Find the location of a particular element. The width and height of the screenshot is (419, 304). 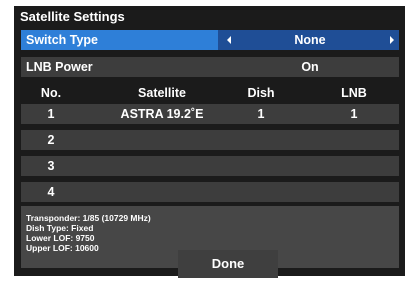

lnb-power-row: LNB Power On is located at coordinates (210, 67).